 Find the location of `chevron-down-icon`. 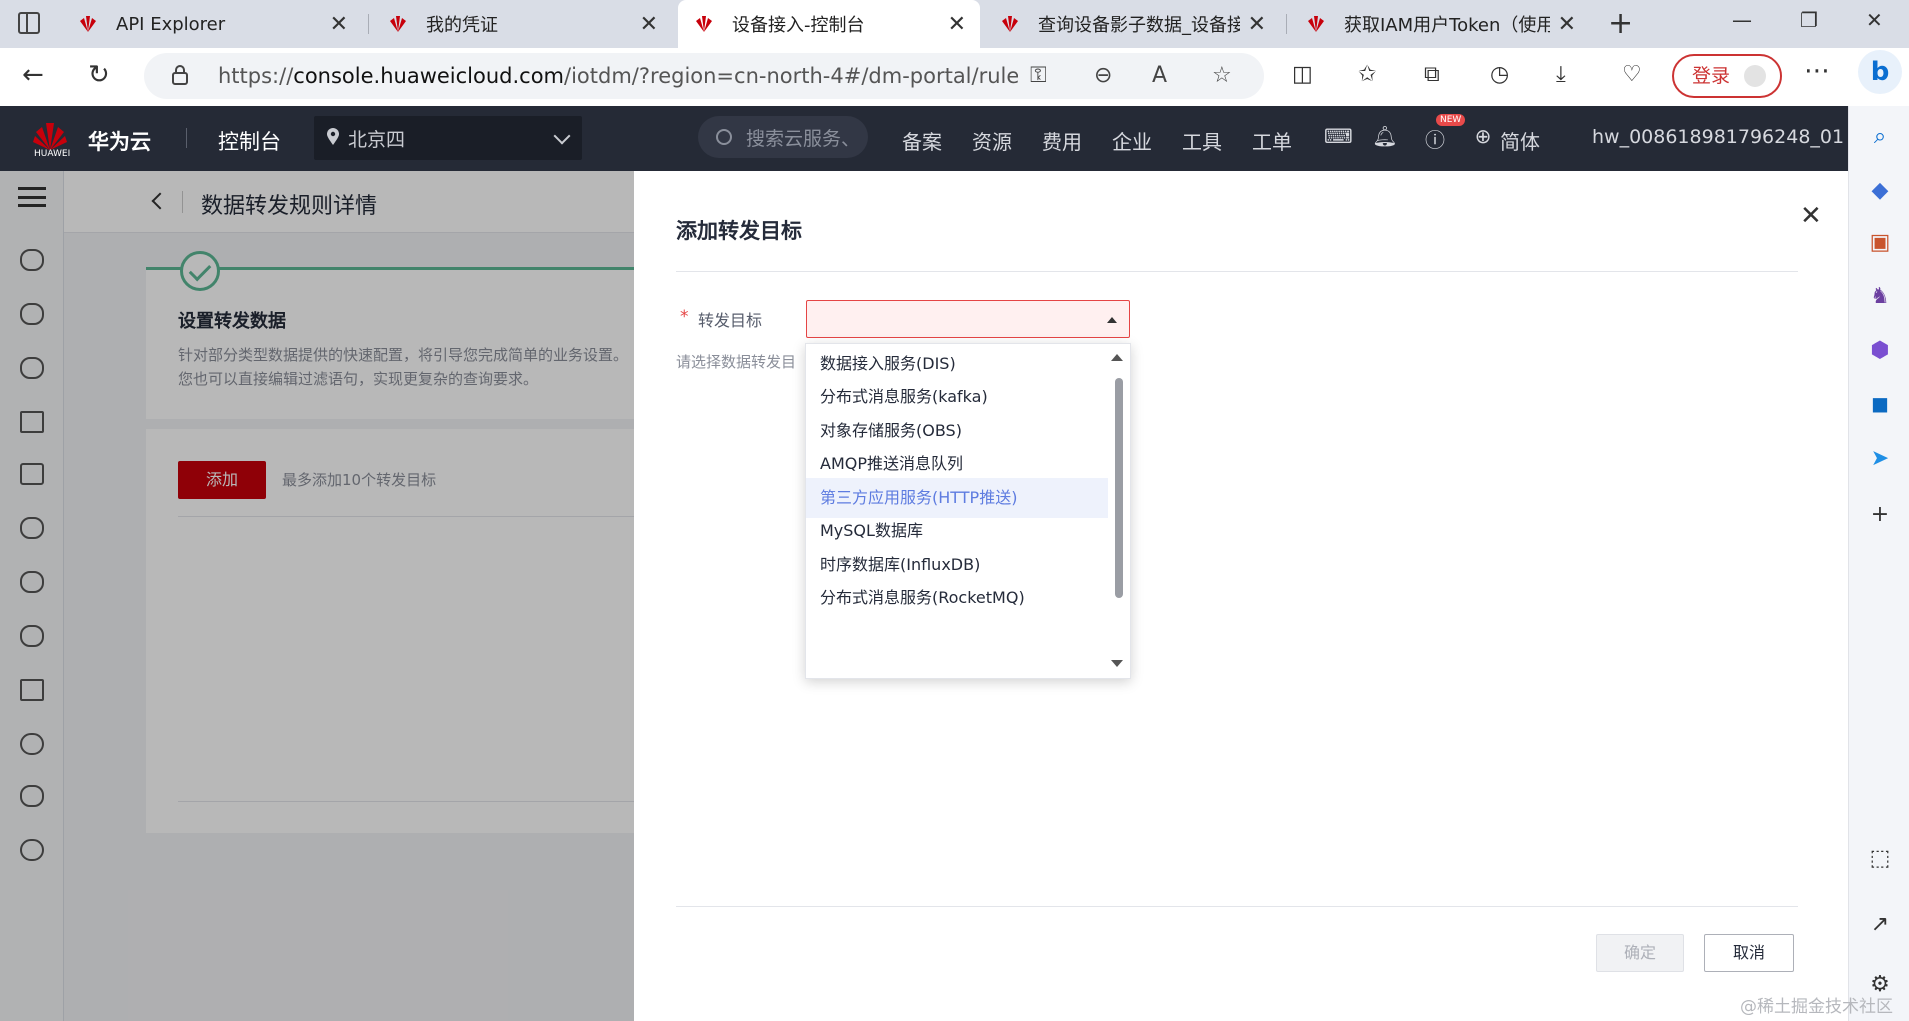

chevron-down-icon is located at coordinates (562, 136).